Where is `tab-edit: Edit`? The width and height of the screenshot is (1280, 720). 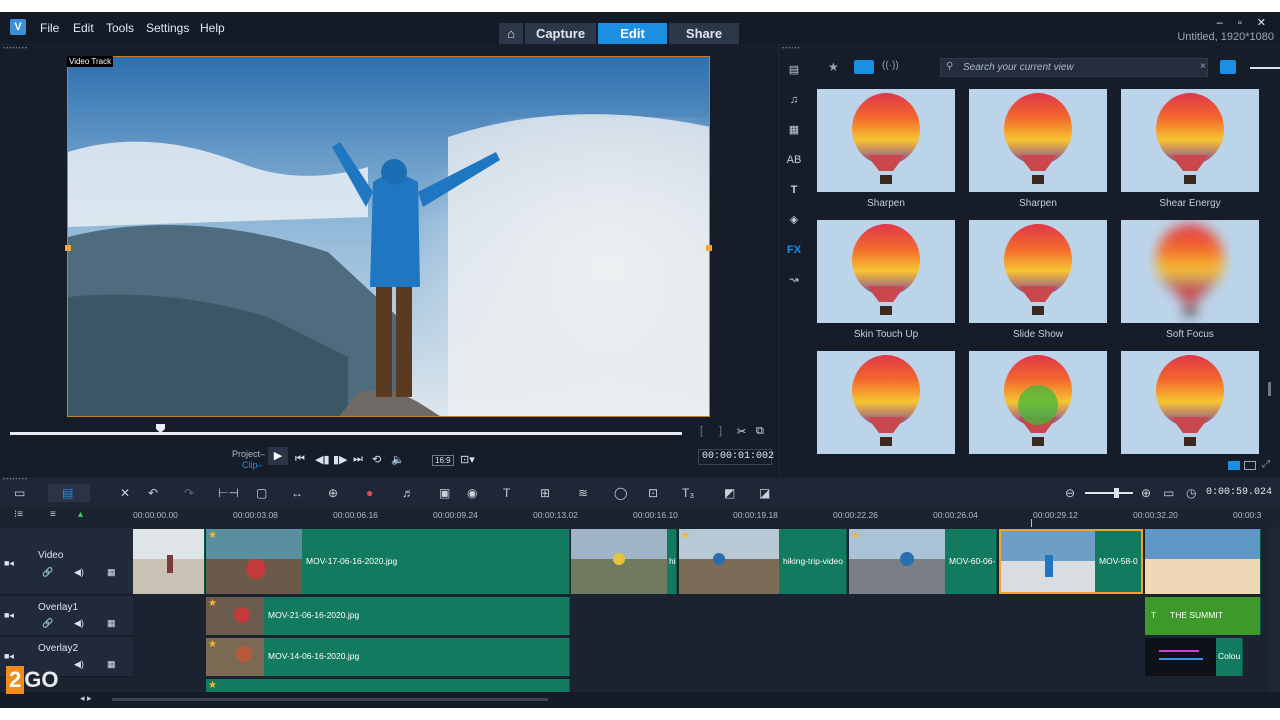
tab-edit: Edit is located at coordinates (632, 33).